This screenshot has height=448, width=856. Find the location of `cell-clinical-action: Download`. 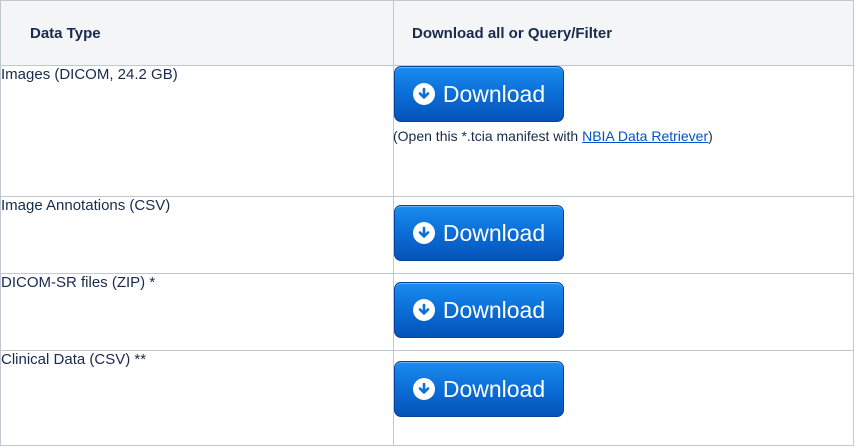

cell-clinical-action: Download is located at coordinates (623, 398).